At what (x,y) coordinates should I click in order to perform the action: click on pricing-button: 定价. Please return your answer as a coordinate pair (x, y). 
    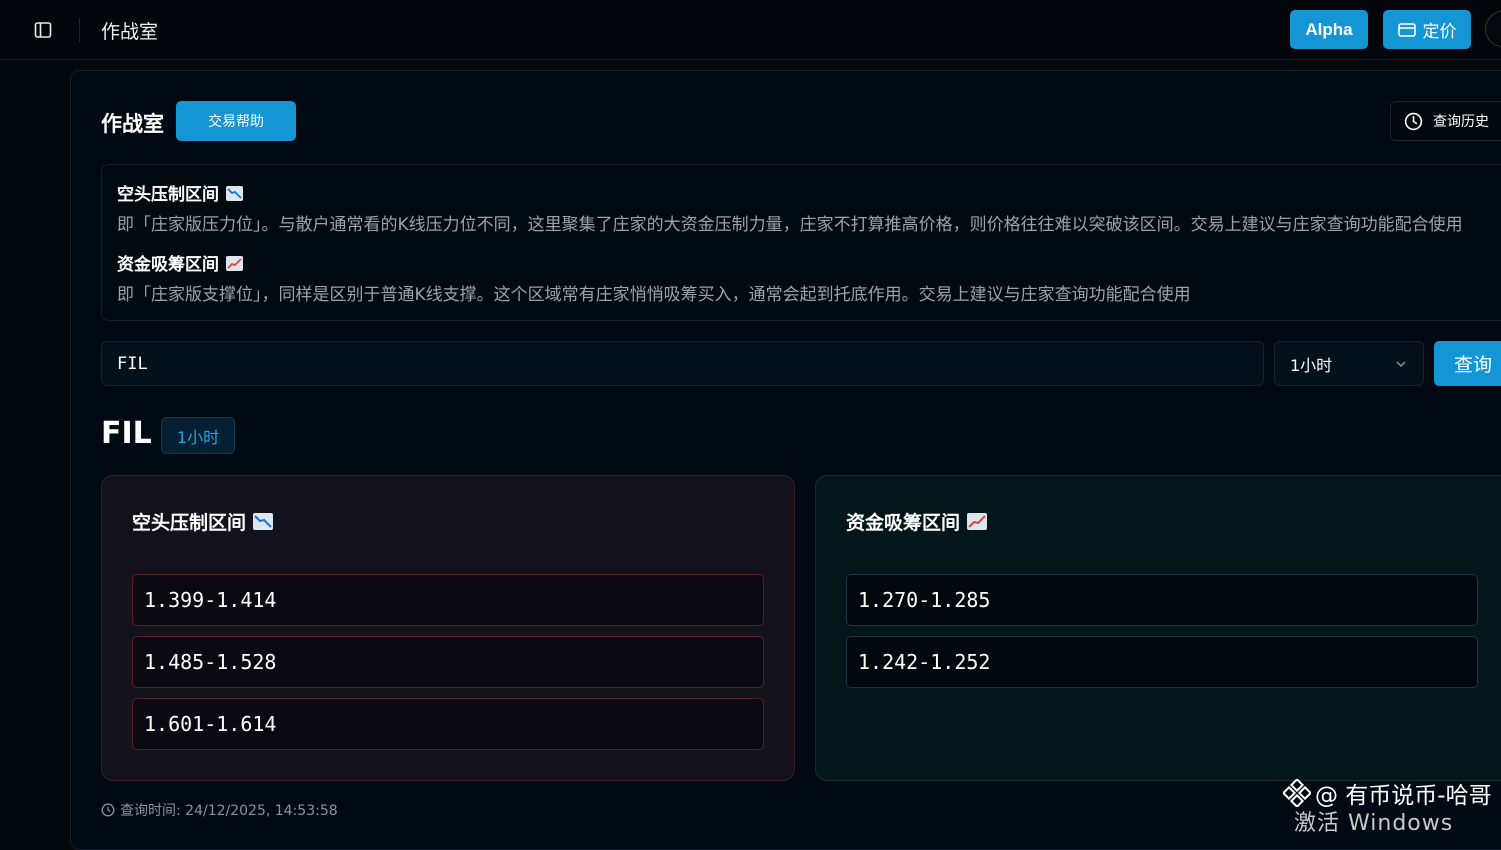
    Looking at the image, I should click on (1427, 29).